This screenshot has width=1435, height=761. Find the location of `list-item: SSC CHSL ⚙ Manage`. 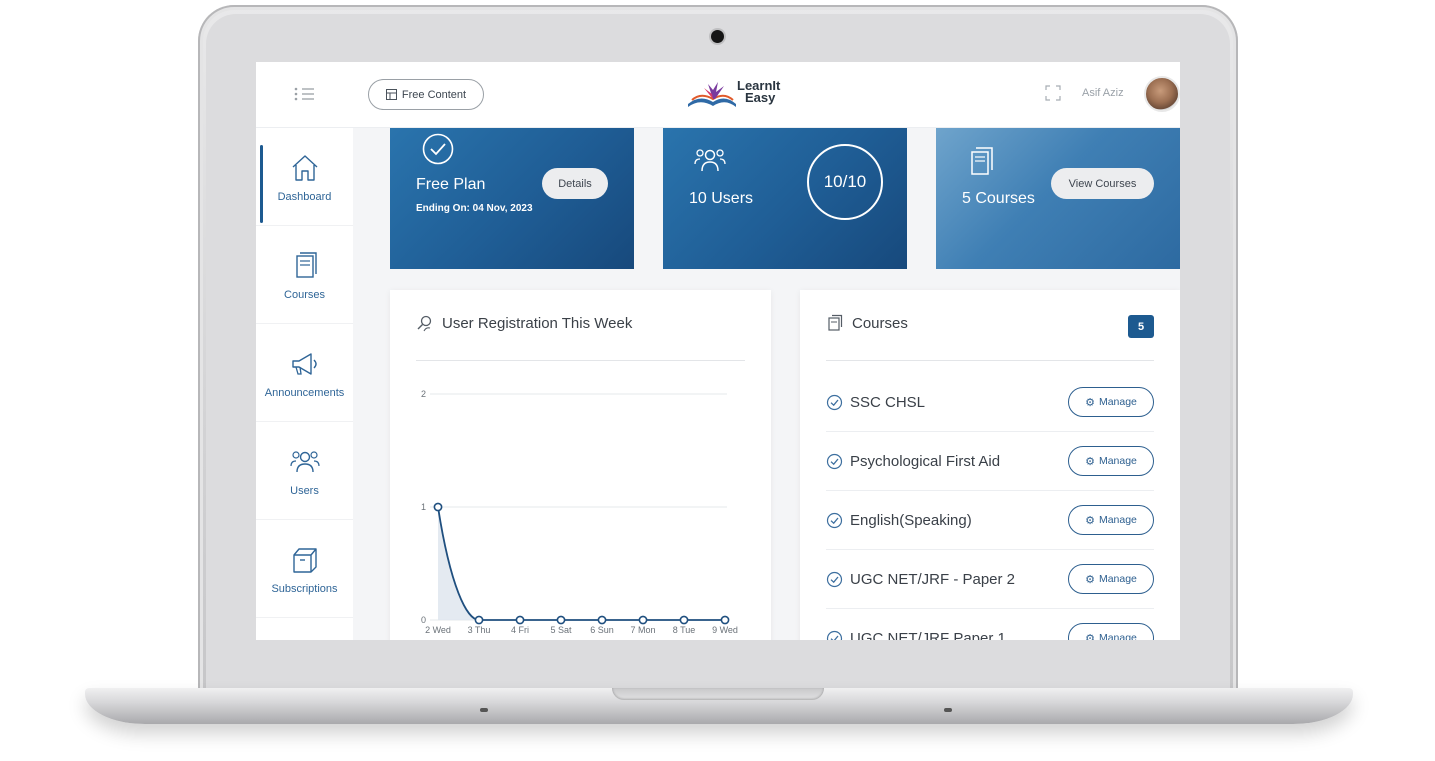

list-item: SSC CHSL ⚙ Manage is located at coordinates (990, 402).